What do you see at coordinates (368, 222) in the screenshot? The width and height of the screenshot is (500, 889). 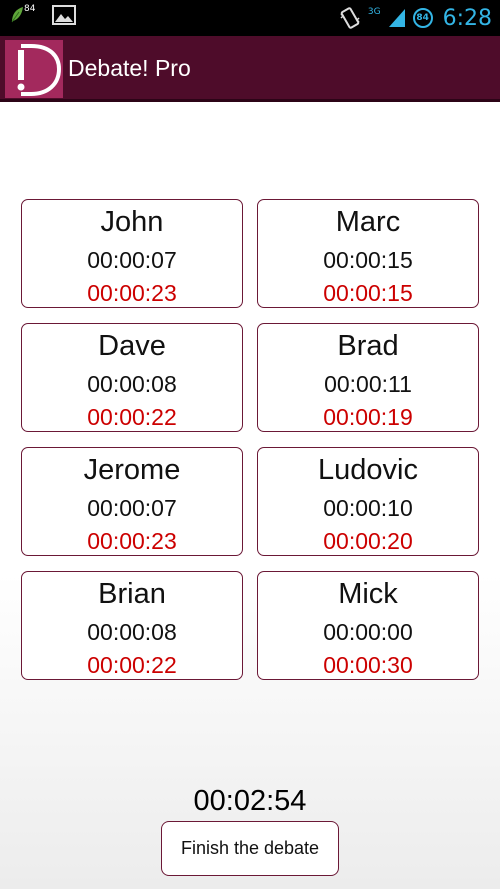 I see `speaker-name: Marc` at bounding box center [368, 222].